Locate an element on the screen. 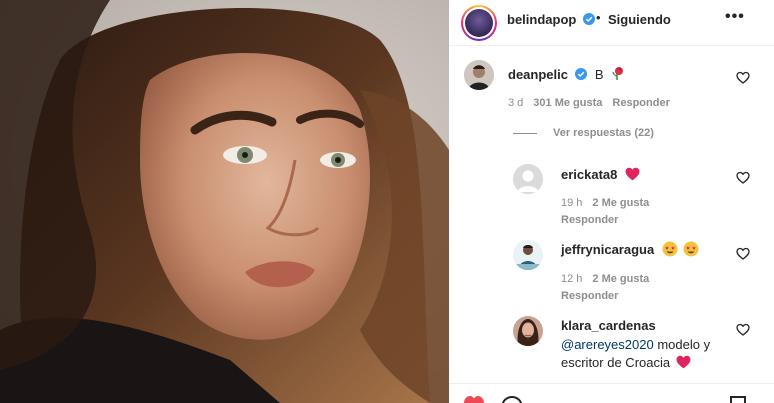 The image size is (774, 403). comment-time: 3 d is located at coordinates (516, 103).